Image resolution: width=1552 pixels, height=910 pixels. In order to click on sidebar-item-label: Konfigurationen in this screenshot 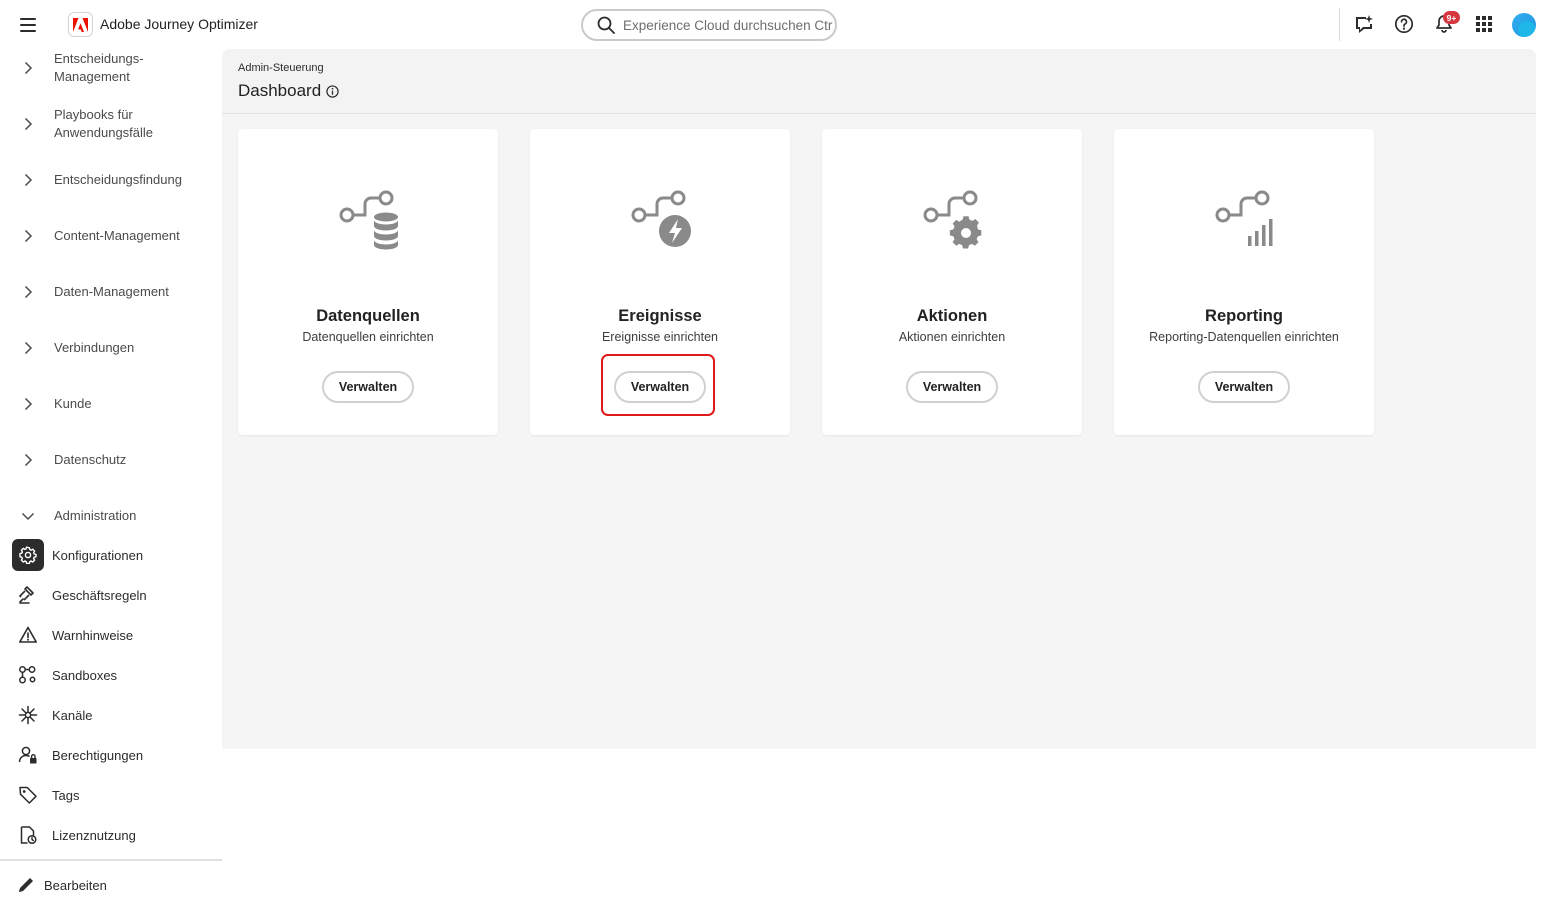, I will do `click(98, 555)`.